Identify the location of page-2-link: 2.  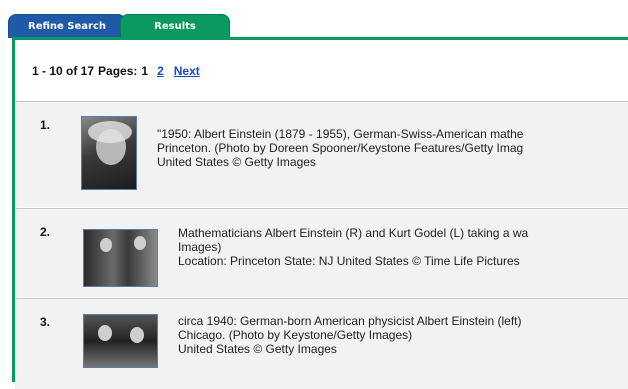
(160, 71).